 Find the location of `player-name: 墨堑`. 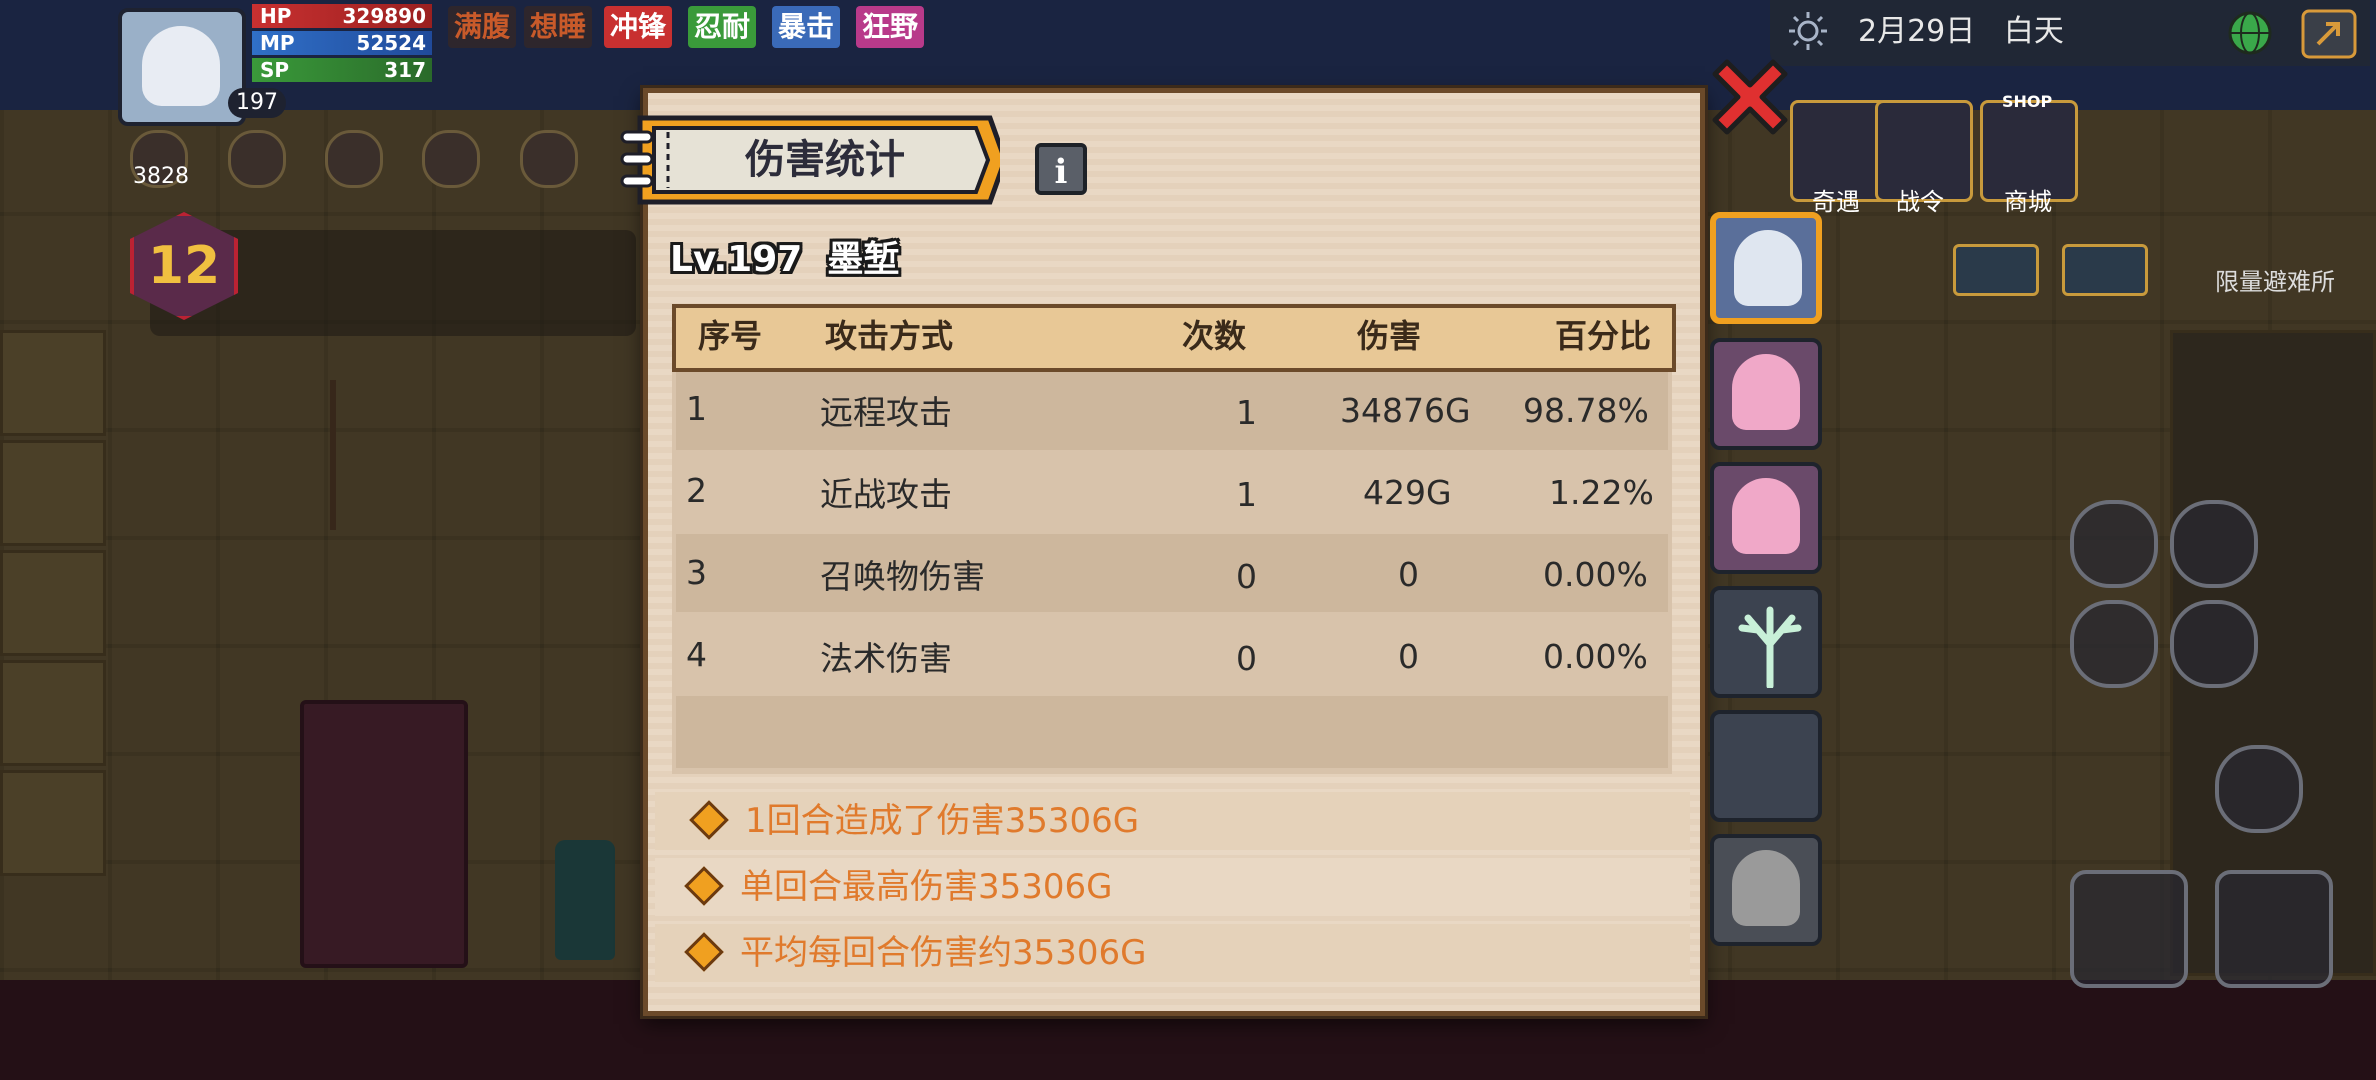

player-name: 墨堑 is located at coordinates (863, 259).